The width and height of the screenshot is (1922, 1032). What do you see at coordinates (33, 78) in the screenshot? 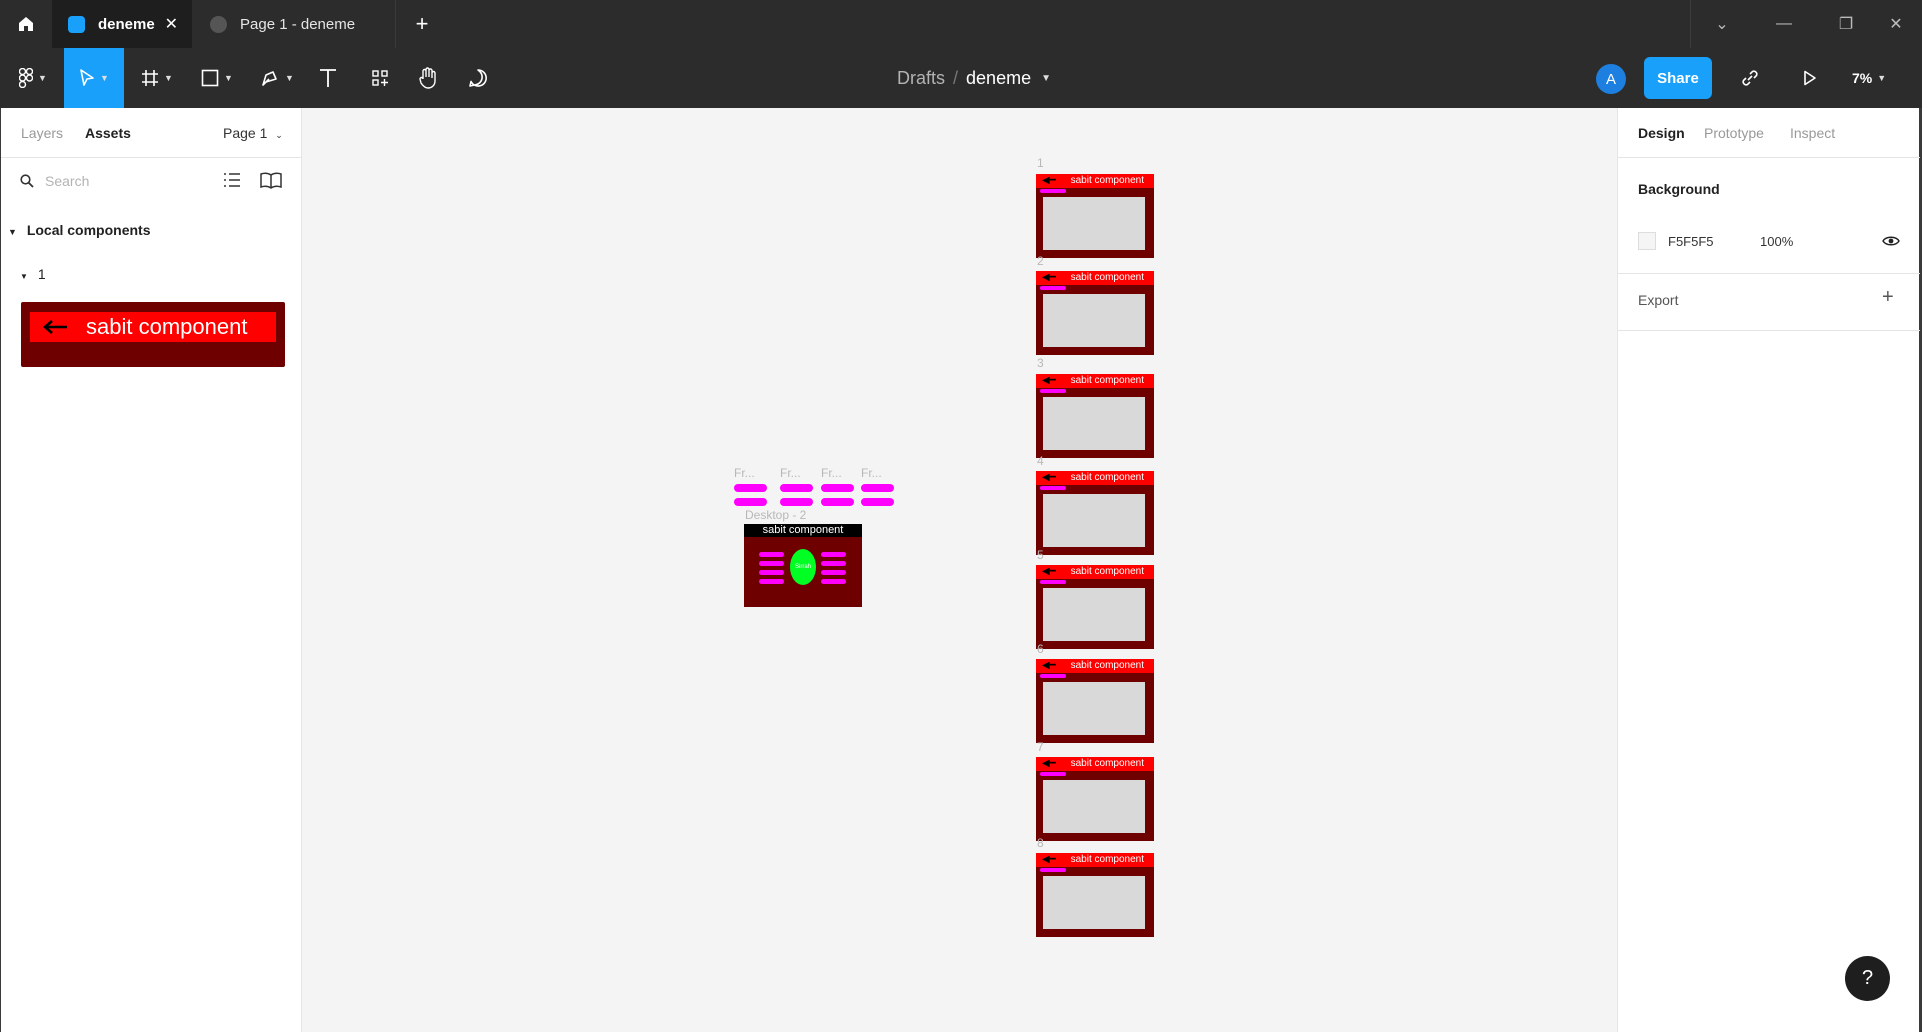
I see `main-menu-button: ▼` at bounding box center [33, 78].